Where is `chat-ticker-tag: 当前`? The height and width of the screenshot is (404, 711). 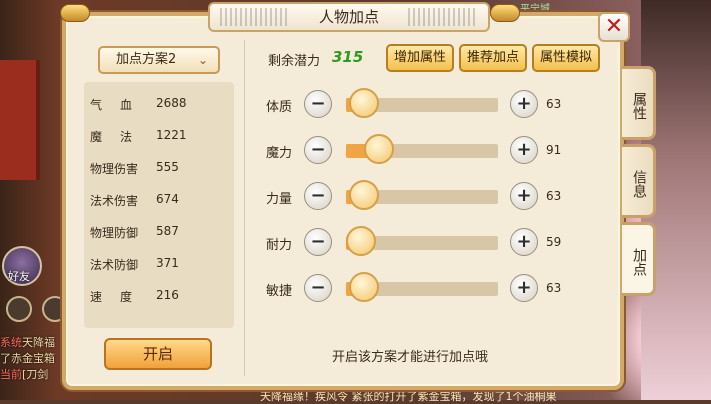 chat-ticker-tag: 当前 is located at coordinates (11, 374).